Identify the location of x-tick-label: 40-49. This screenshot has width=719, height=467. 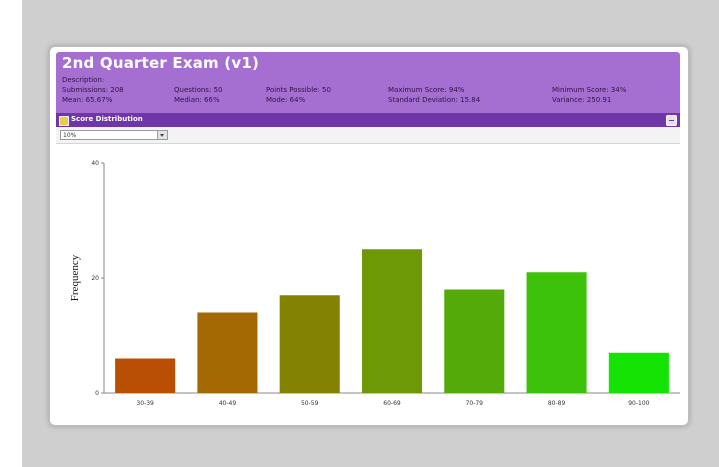
(228, 403).